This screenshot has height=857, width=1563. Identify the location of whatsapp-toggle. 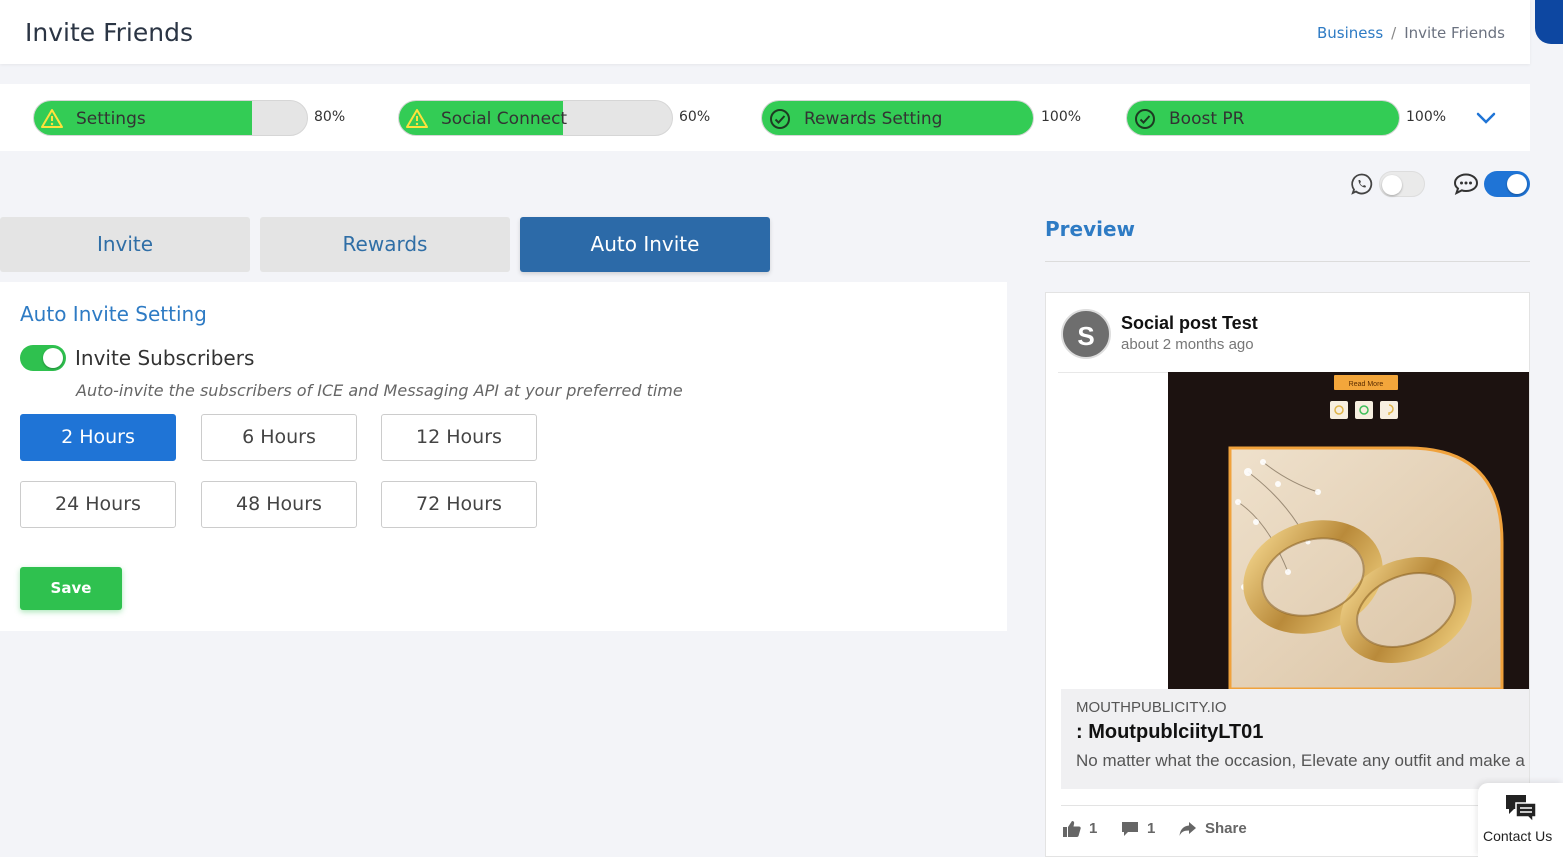
(1402, 184).